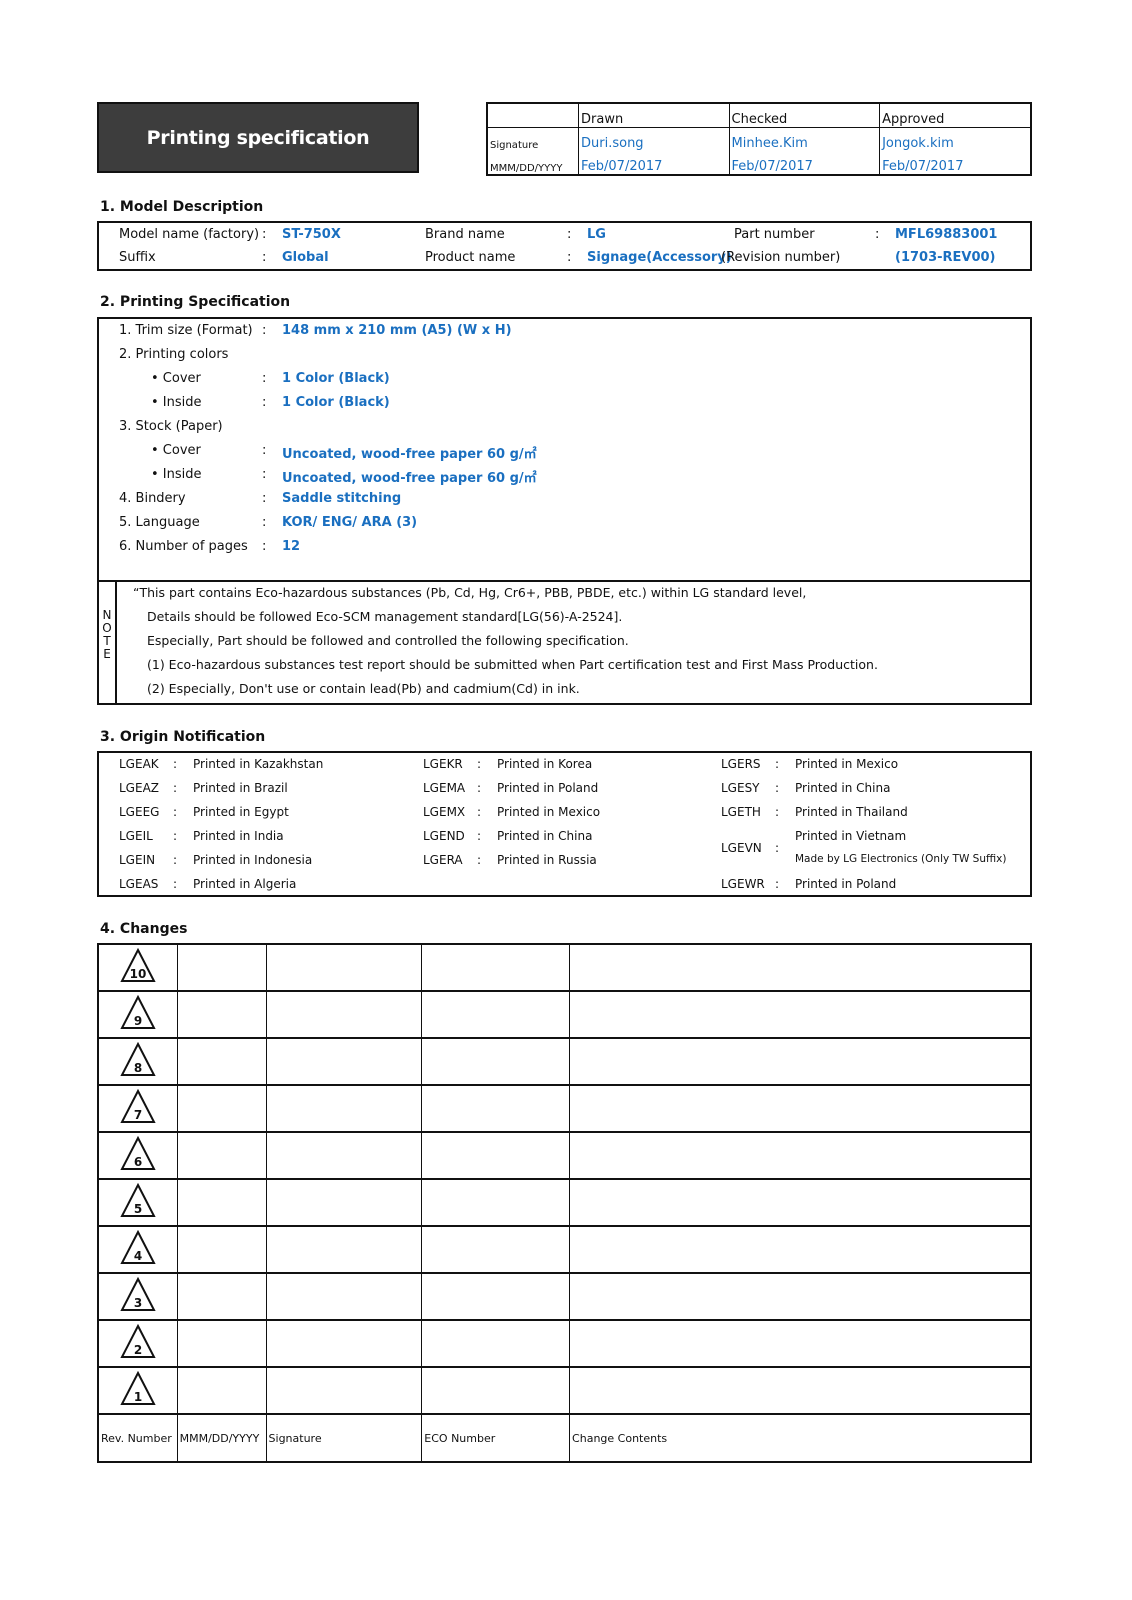 The width and height of the screenshot is (1132, 1600). What do you see at coordinates (654, 139) in the screenshot?
I see `sig-drawn-name: Duri.song` at bounding box center [654, 139].